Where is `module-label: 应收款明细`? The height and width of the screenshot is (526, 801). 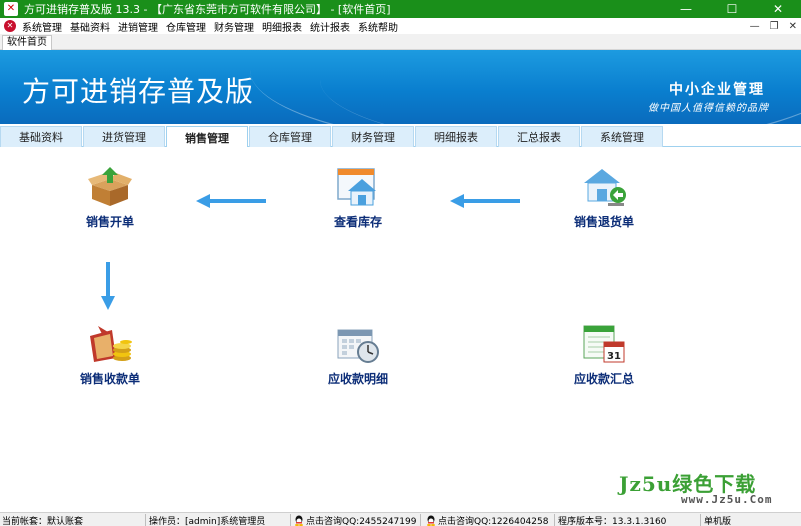 module-label: 应收款明细 is located at coordinates (357, 379).